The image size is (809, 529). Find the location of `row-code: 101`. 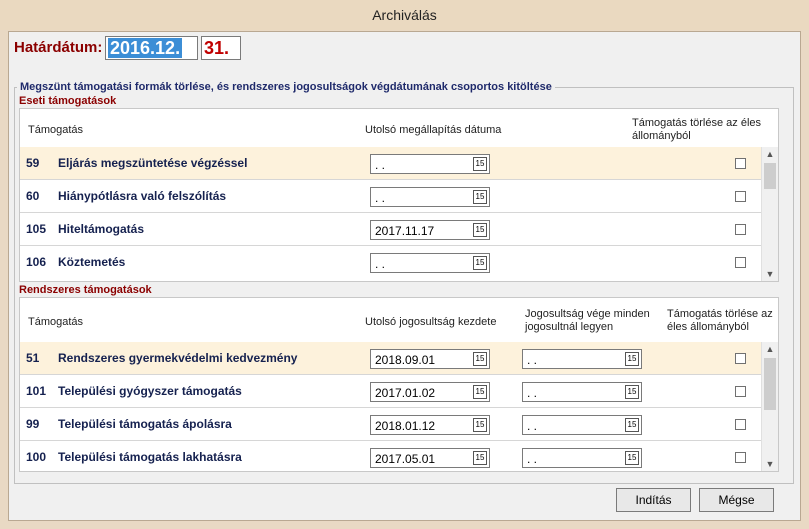

row-code: 101 is located at coordinates (36, 391).